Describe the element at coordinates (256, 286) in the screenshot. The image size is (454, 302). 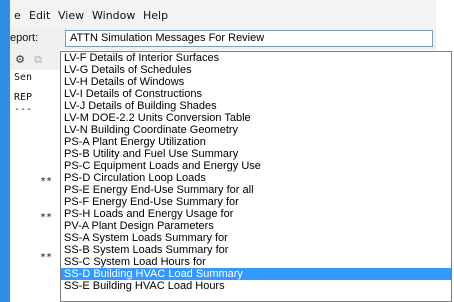
I see `dropdown-option: SS-E Building HVAC Load Hours` at that location.